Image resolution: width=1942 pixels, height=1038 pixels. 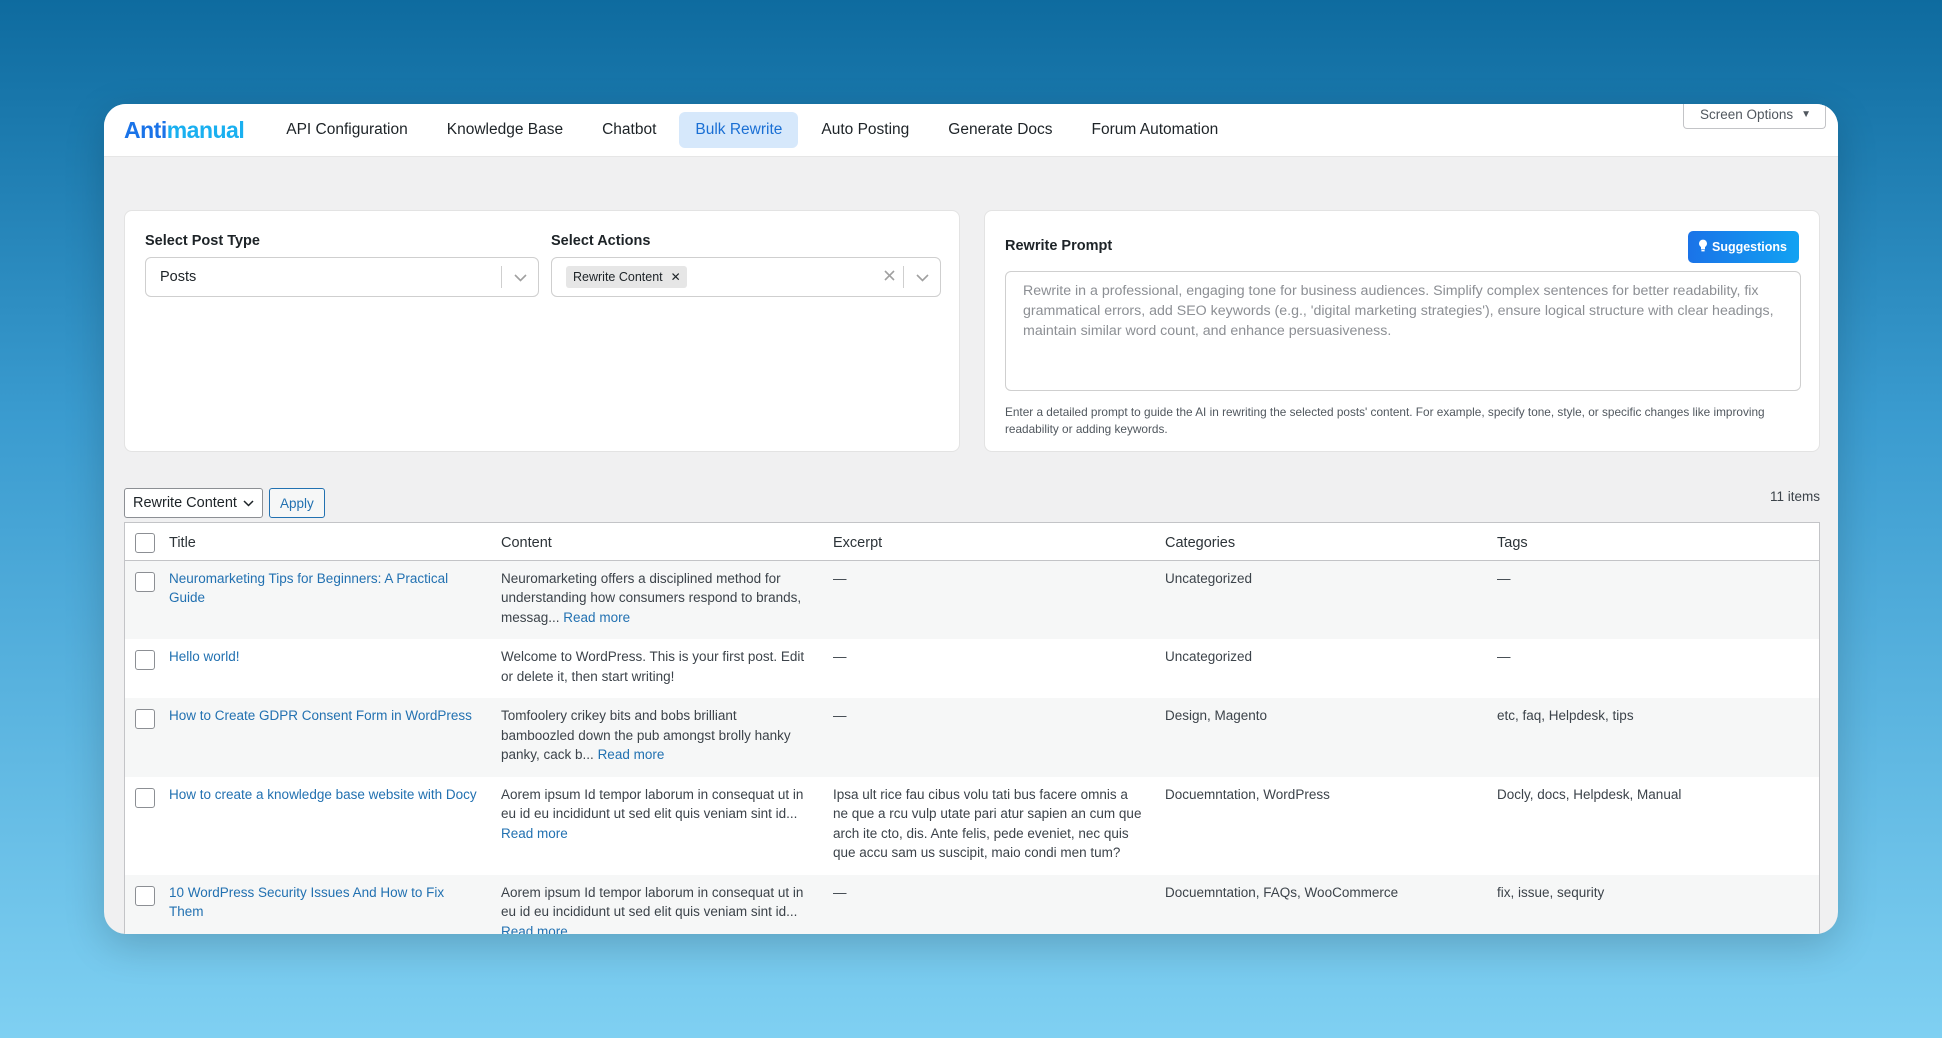 I want to click on suggestions-label: Suggestions, so click(x=1749, y=247).